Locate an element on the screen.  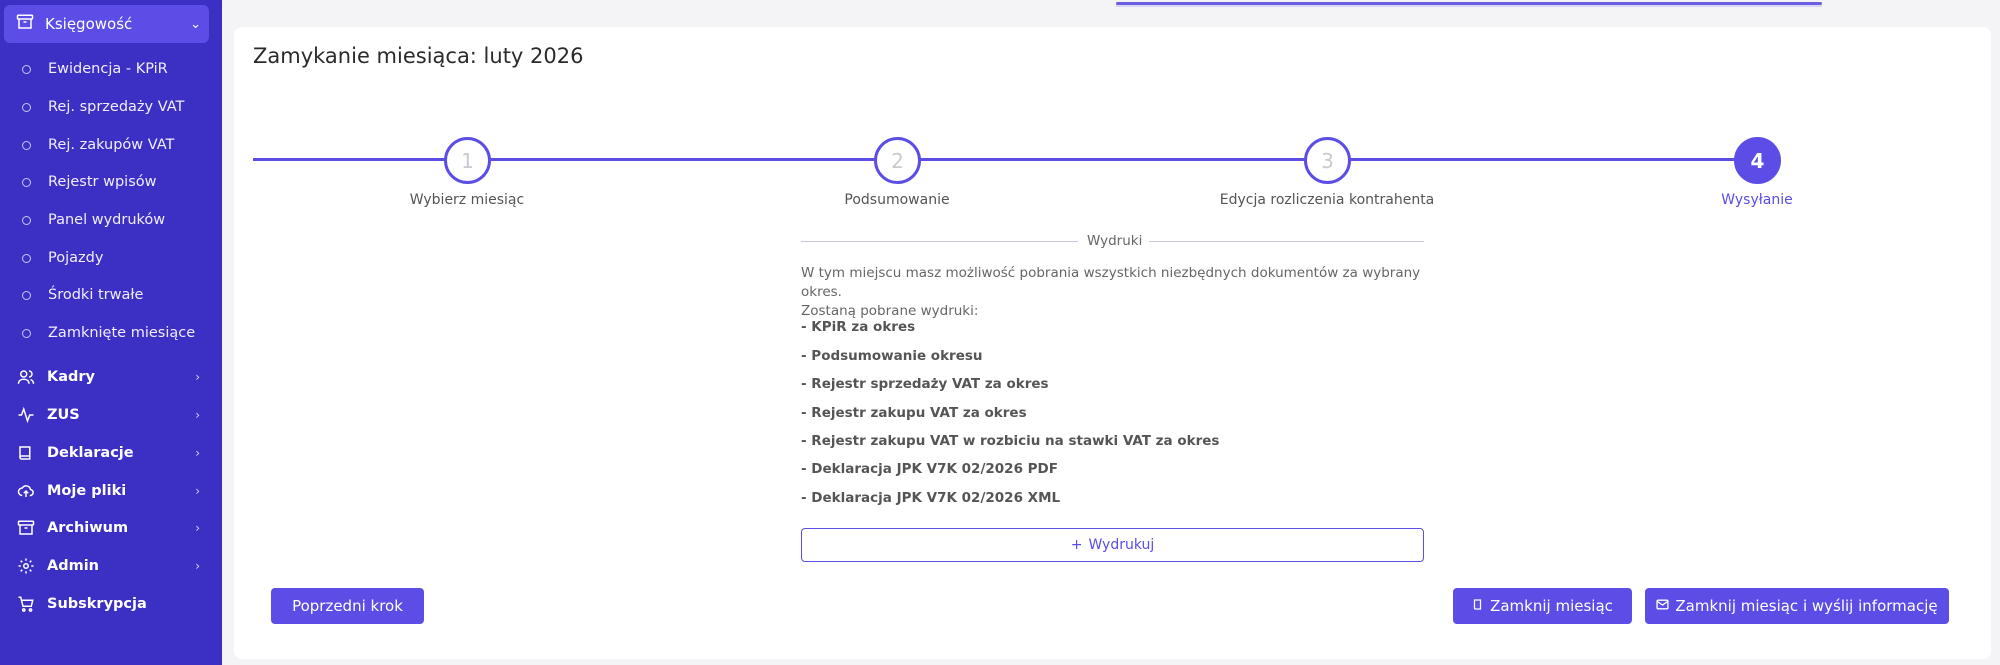
list-item: - Deklaracja JPK V7K 02/2026 PDF is located at coordinates (929, 469).